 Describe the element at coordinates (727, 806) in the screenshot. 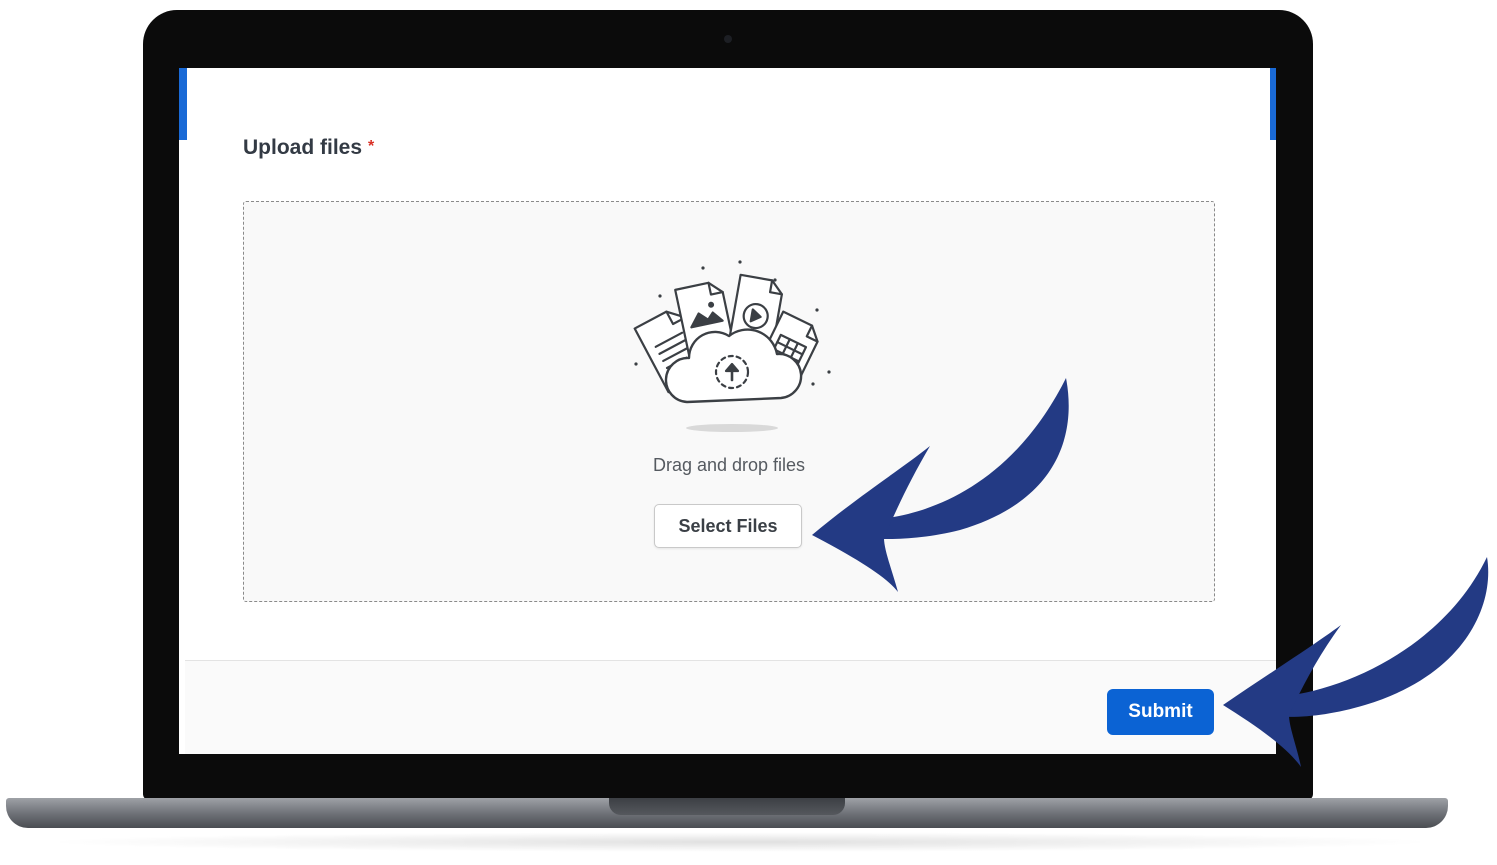

I see `laptop-notch` at that location.